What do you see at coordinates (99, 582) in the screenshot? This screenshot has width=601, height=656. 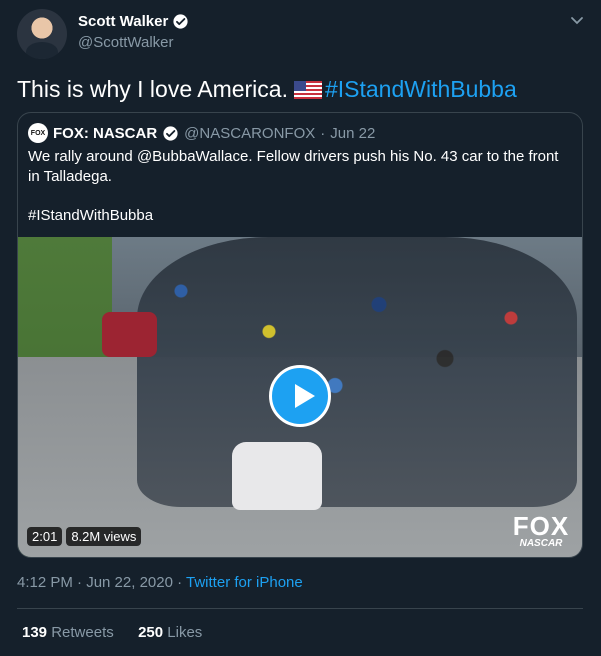 I see `tweet-time: 4:12 PM · Jun 22, 2020 ·` at bounding box center [99, 582].